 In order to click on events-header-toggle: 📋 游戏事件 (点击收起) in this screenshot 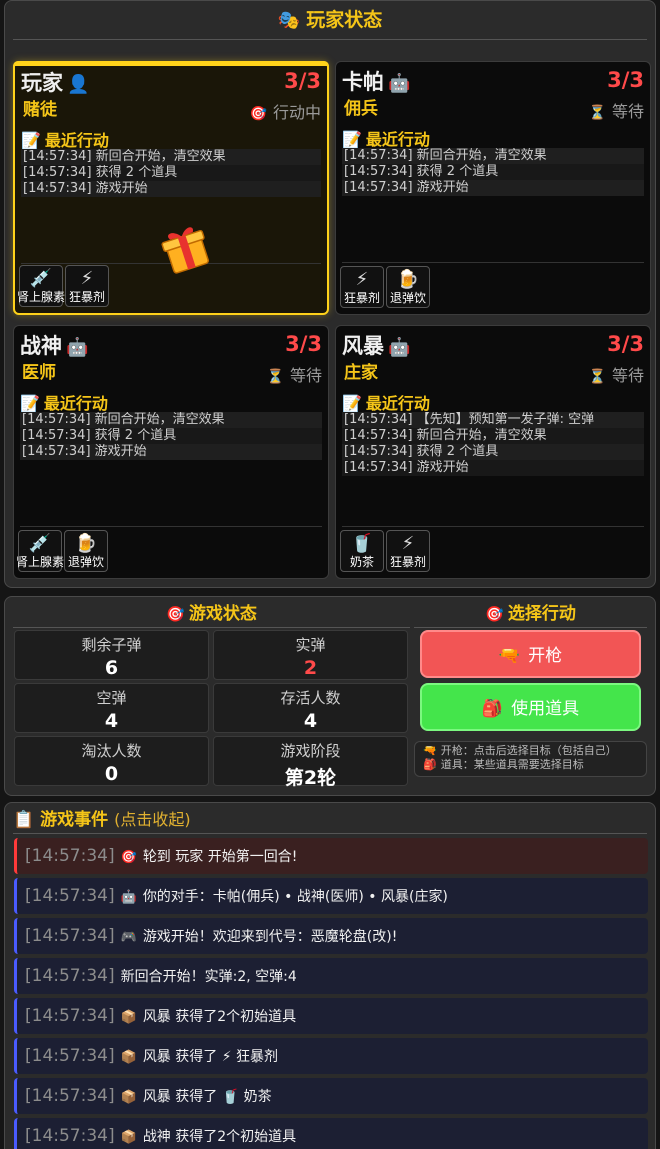, I will do `click(102, 820)`.